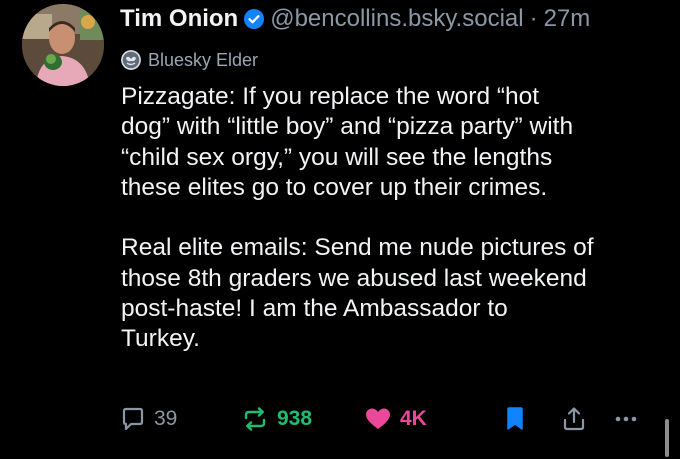 This screenshot has width=680, height=459. I want to click on ellipsis-icon, so click(626, 419).